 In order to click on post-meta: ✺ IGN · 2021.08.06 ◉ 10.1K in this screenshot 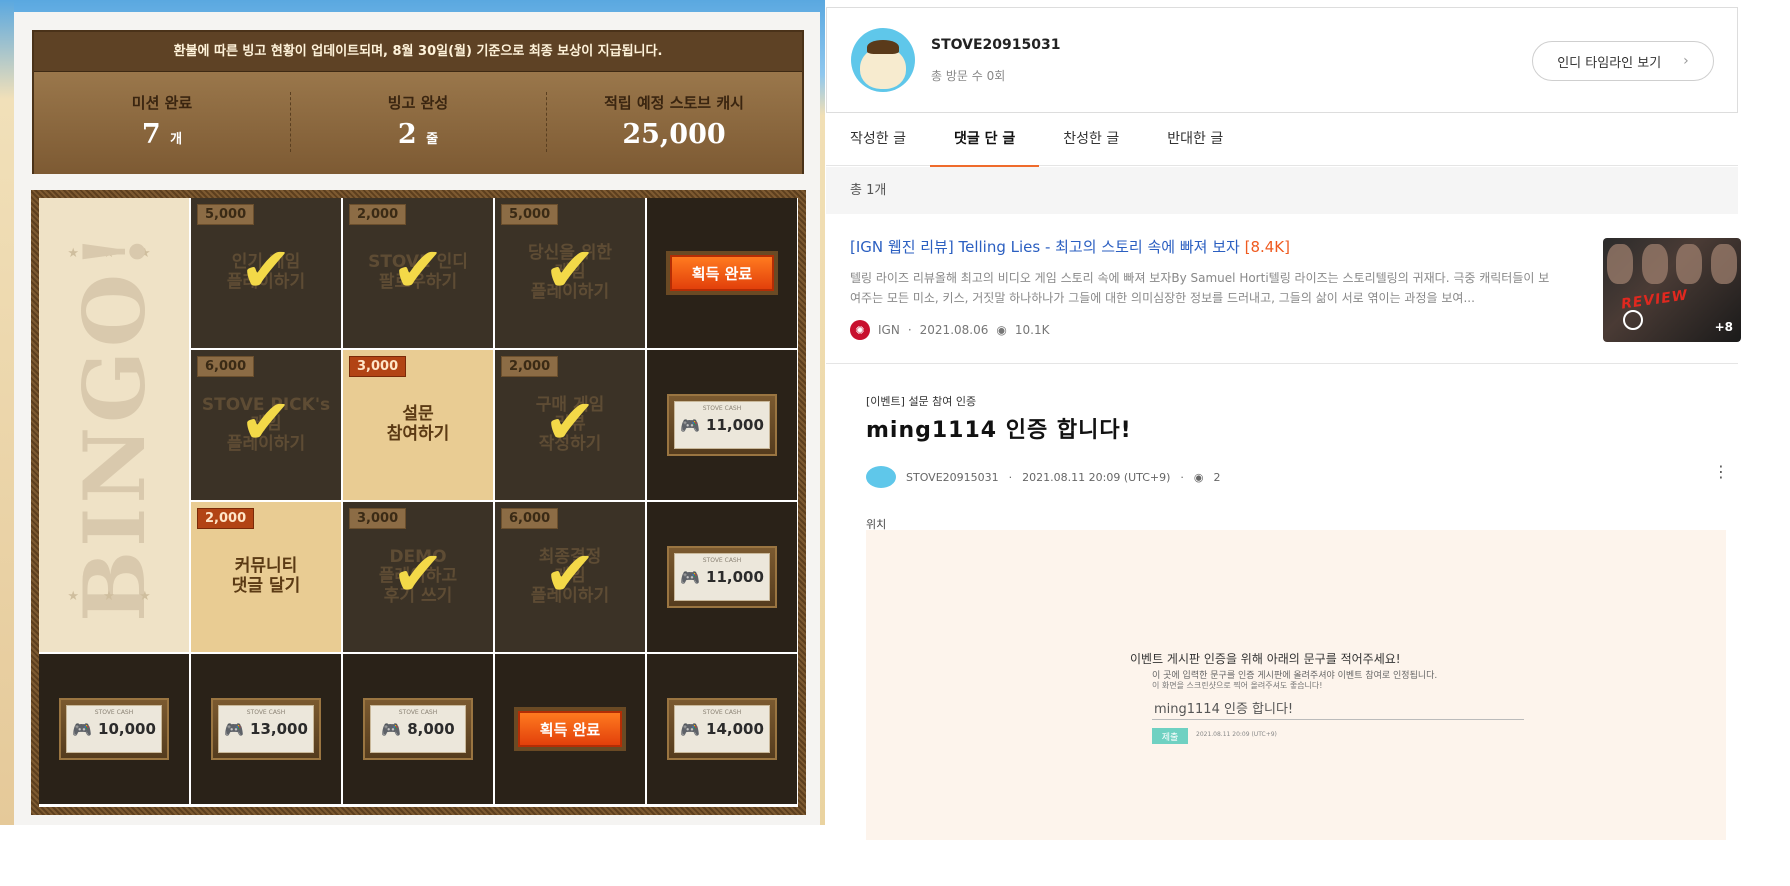, I will do `click(949, 330)`.